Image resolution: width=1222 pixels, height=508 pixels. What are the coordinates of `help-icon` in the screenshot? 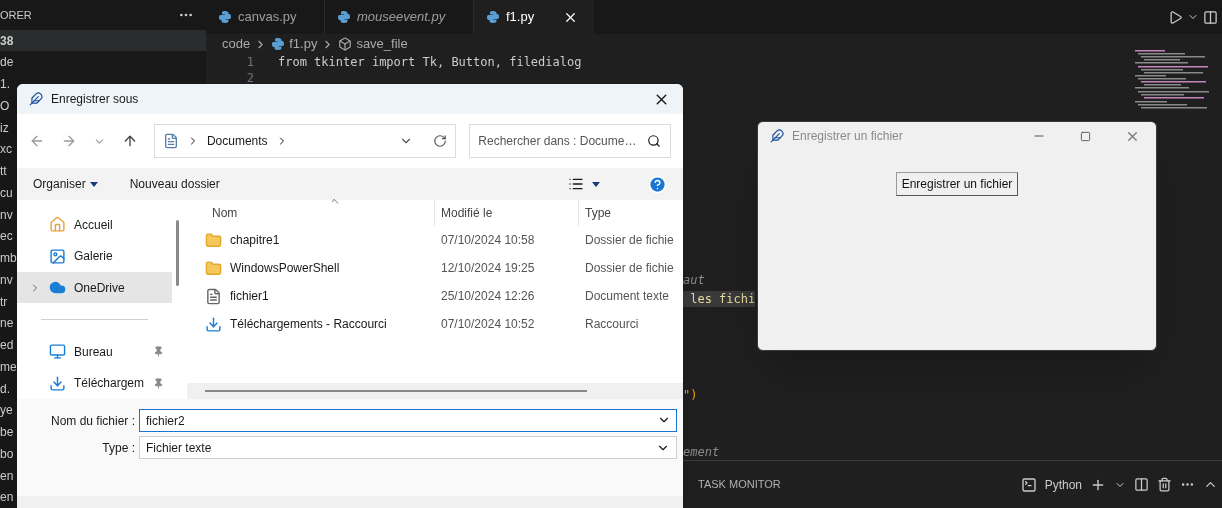 It's located at (657, 184).